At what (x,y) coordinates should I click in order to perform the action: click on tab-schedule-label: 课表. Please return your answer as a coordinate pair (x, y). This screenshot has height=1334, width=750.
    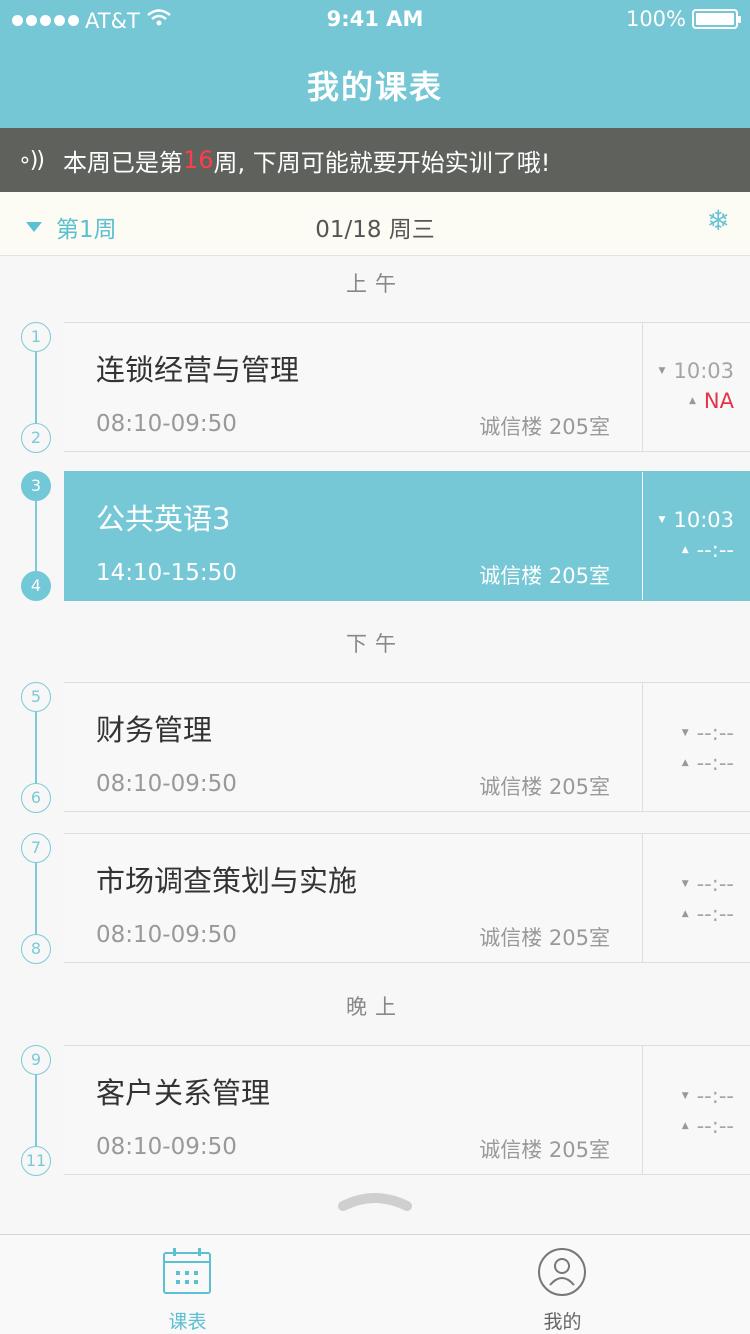
    Looking at the image, I should click on (187, 1322).